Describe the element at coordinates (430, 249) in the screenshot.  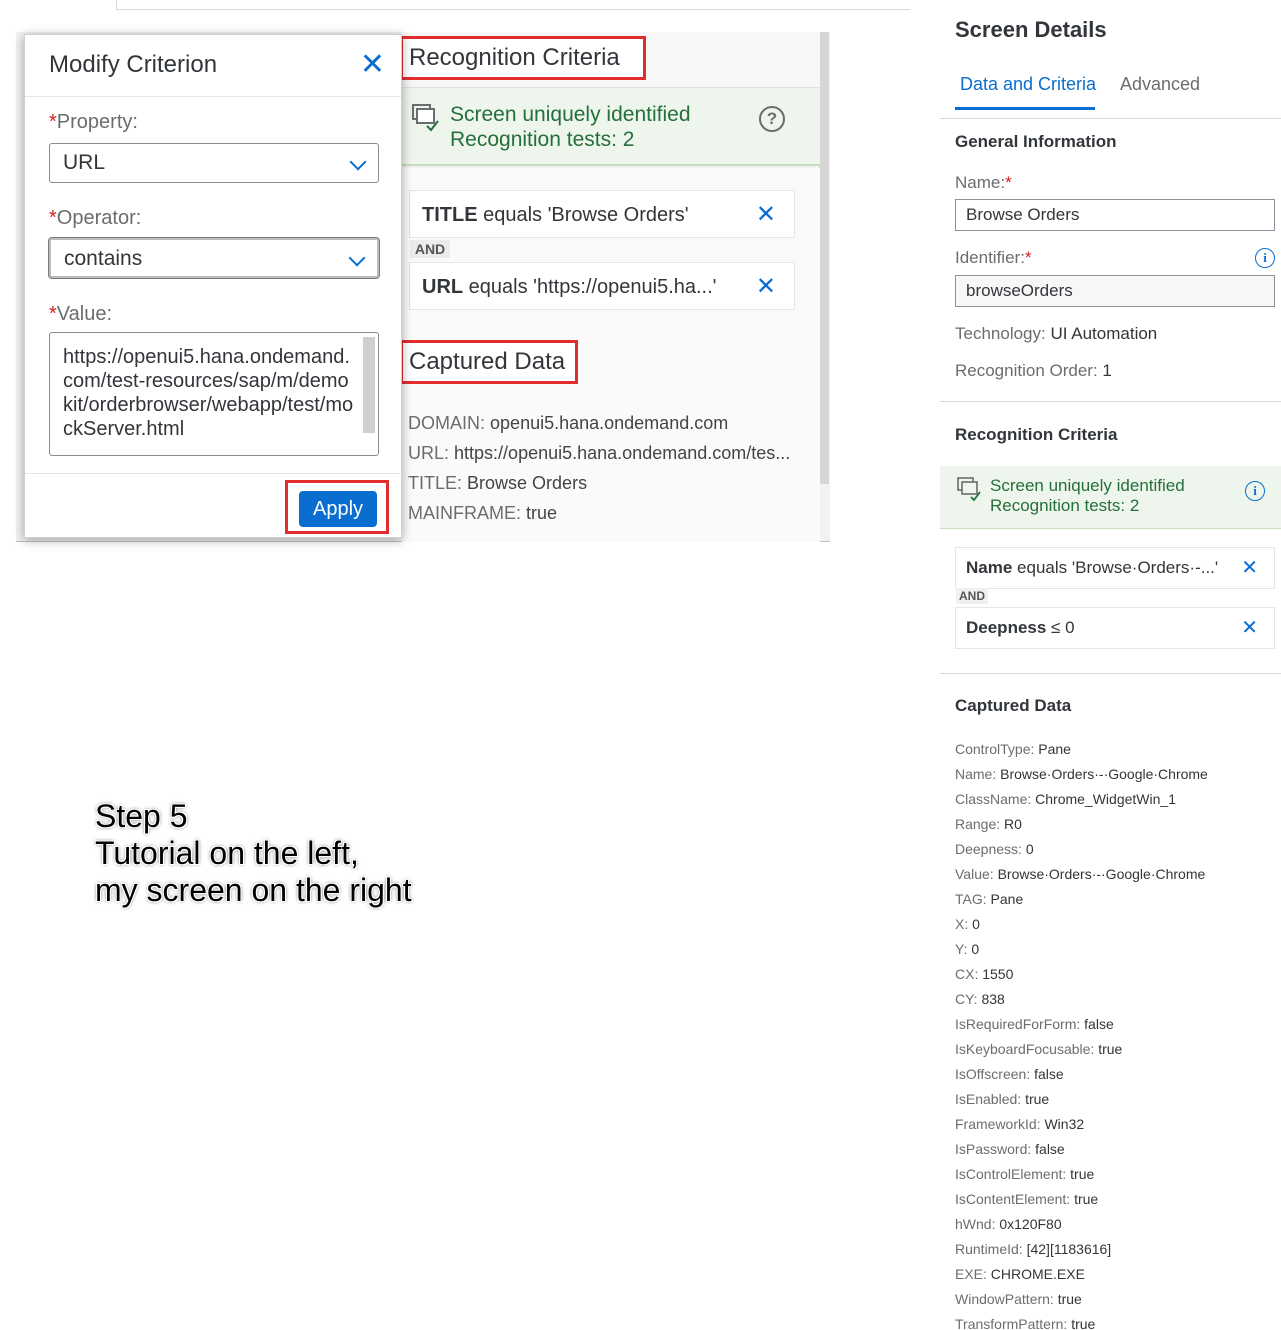
I see `tutorial-and-label: AND` at that location.